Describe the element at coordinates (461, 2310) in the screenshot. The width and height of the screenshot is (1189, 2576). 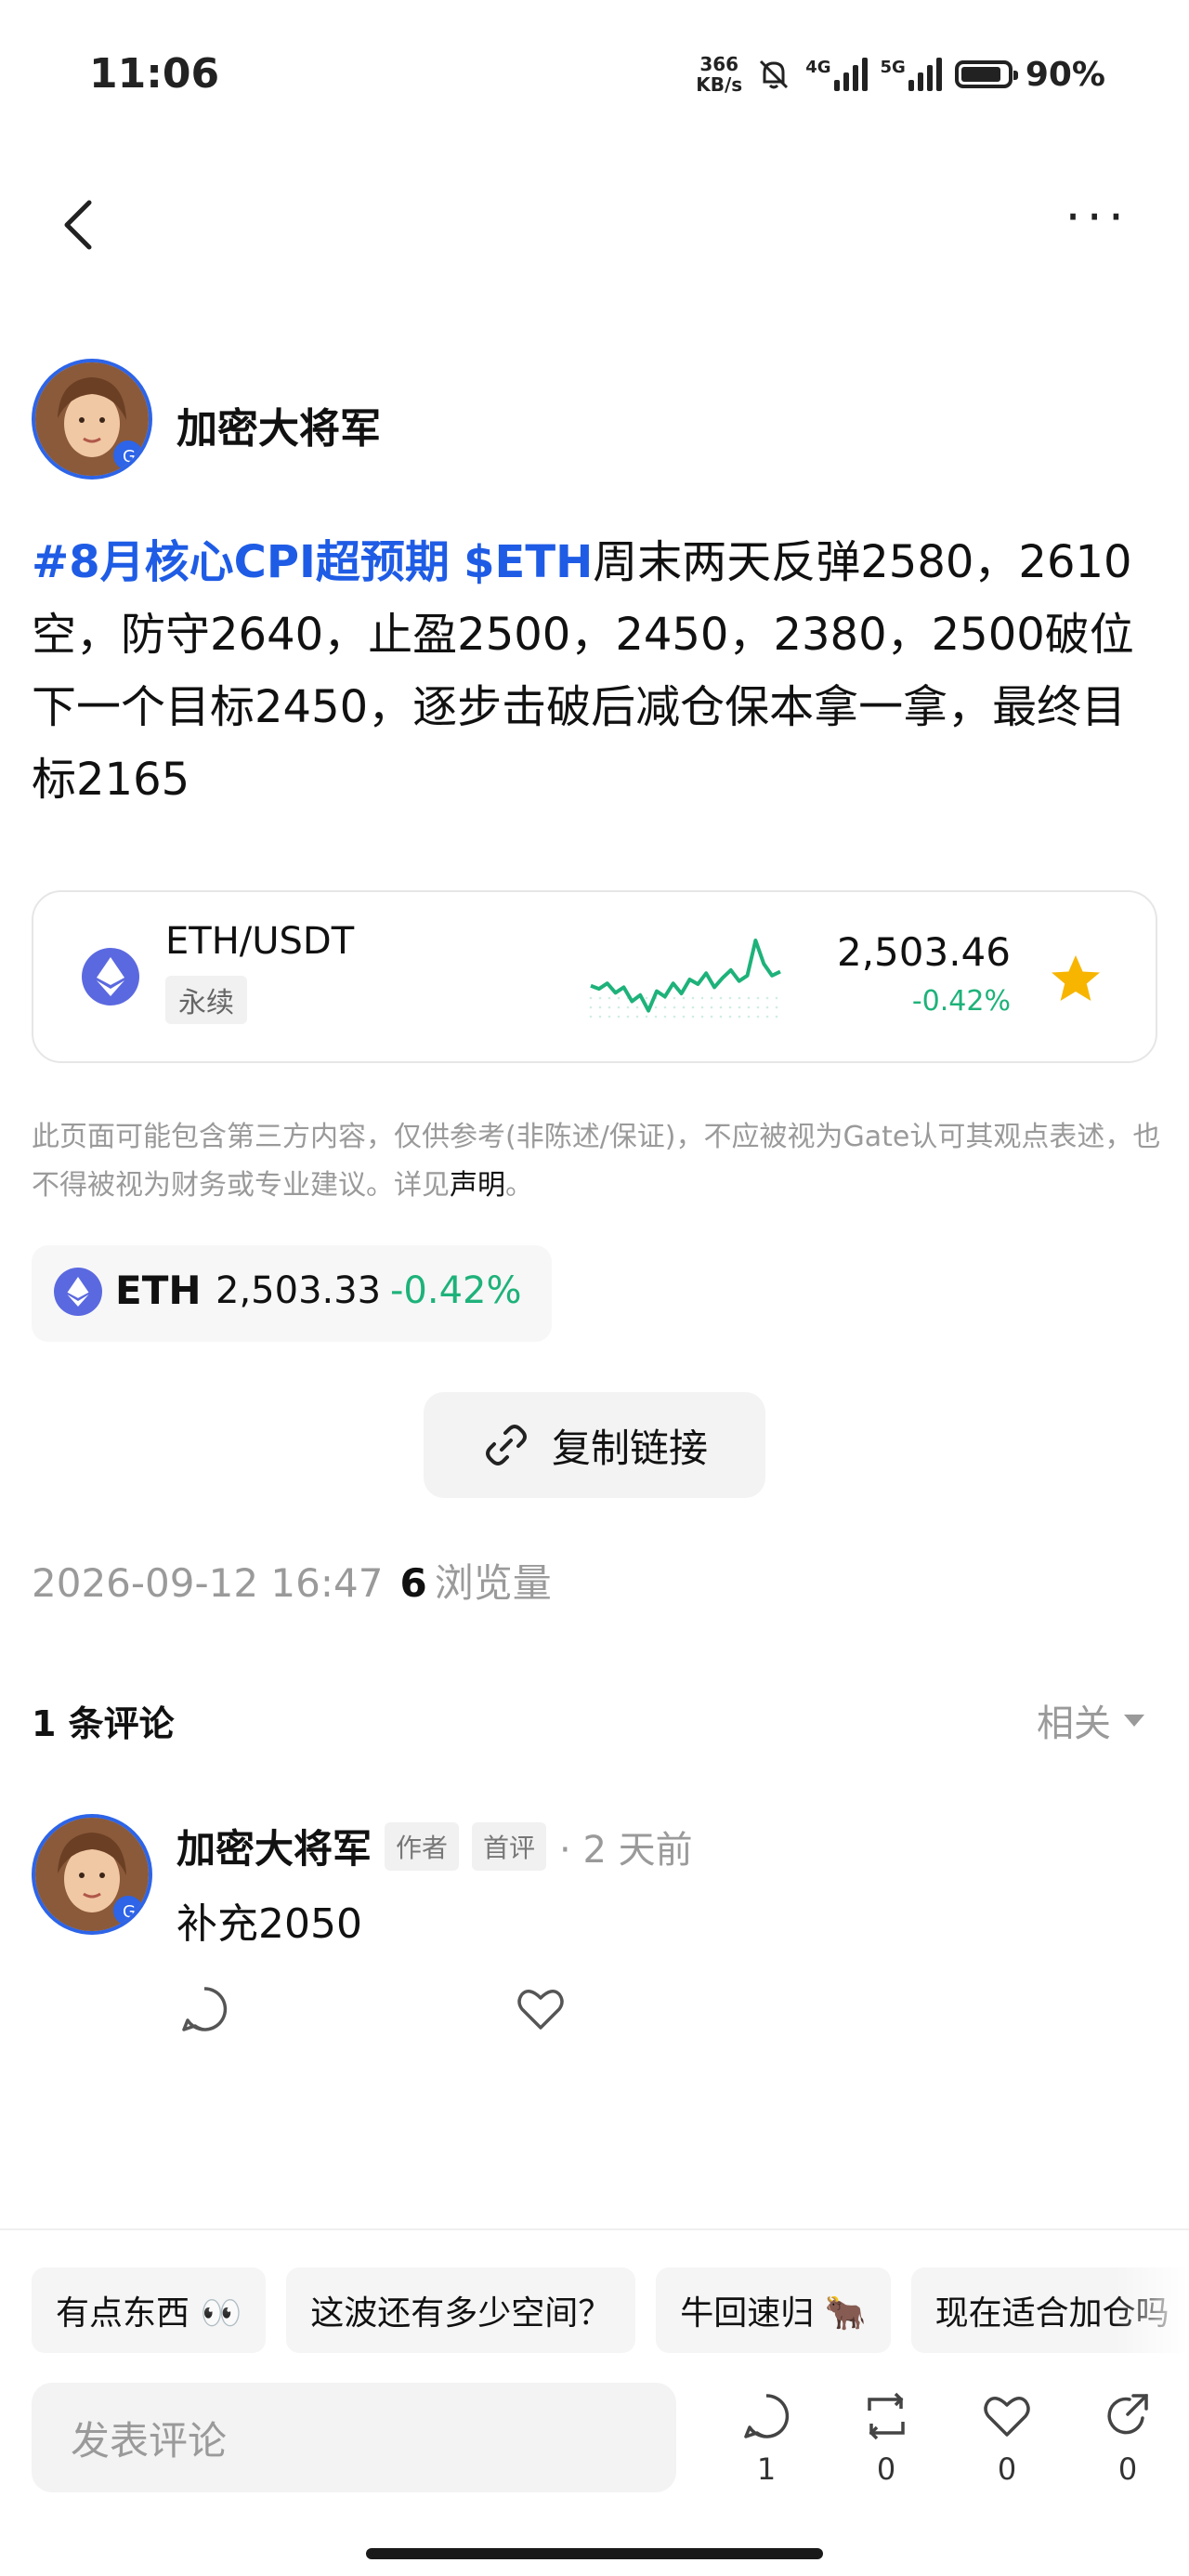
I see `quick-reply-chip: 这波还有多少空间？` at that location.